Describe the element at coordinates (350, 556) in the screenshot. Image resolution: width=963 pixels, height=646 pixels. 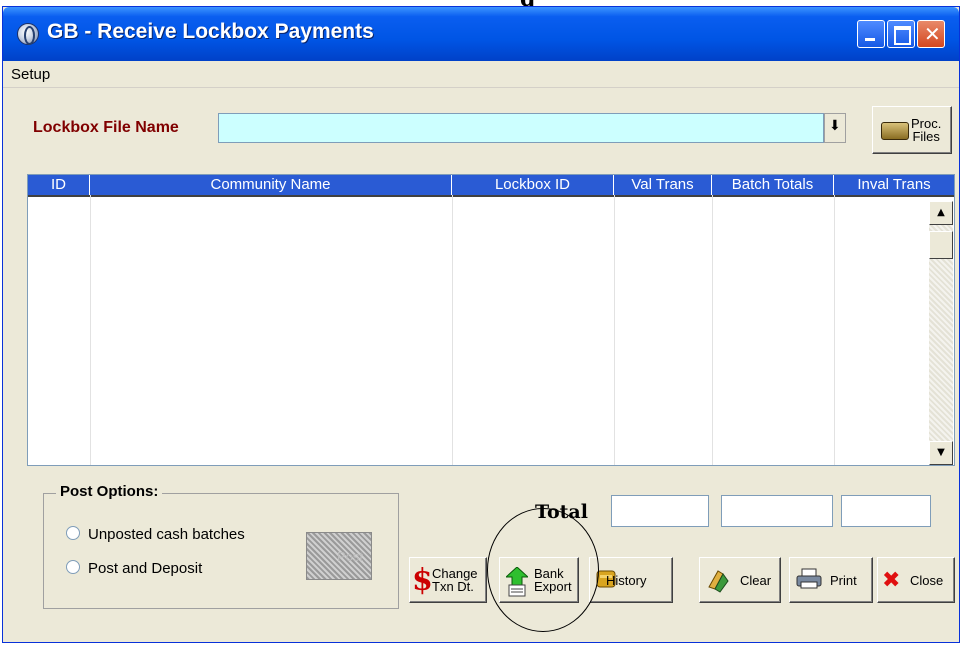
I see `post-button-label: Post` at that location.